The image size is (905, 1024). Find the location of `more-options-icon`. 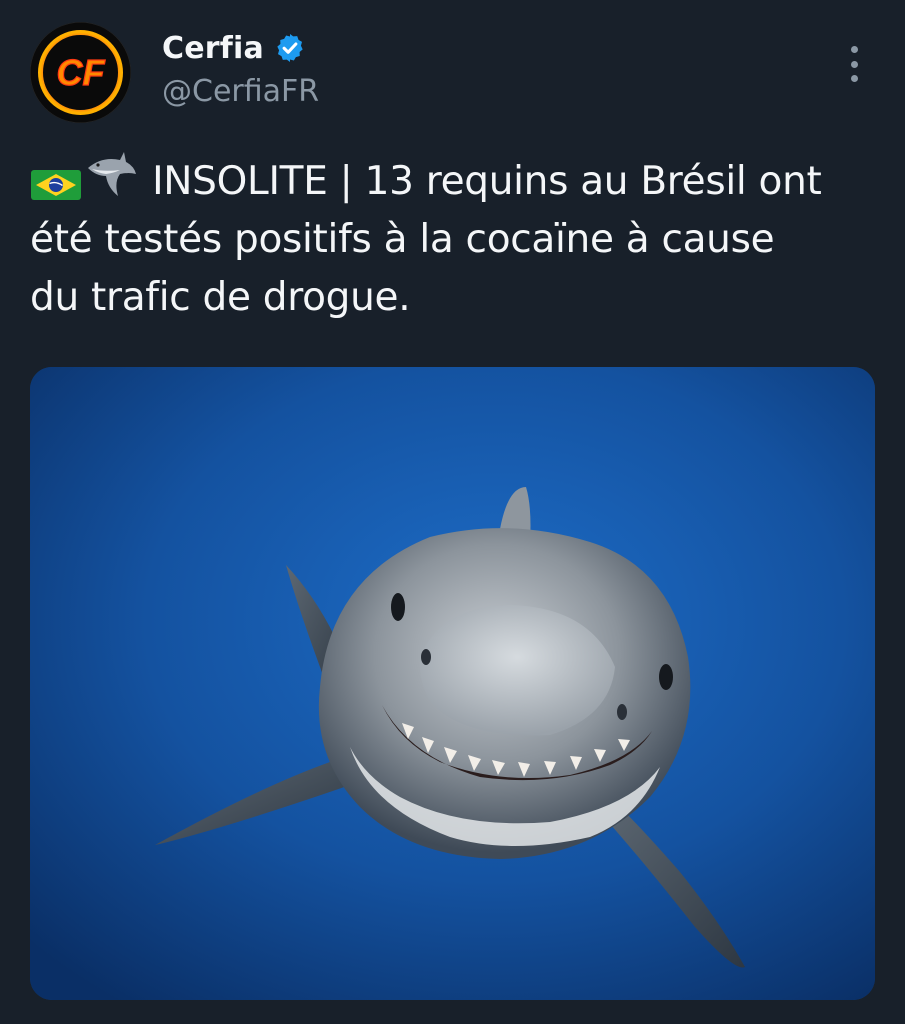

more-options-icon is located at coordinates (854, 64).